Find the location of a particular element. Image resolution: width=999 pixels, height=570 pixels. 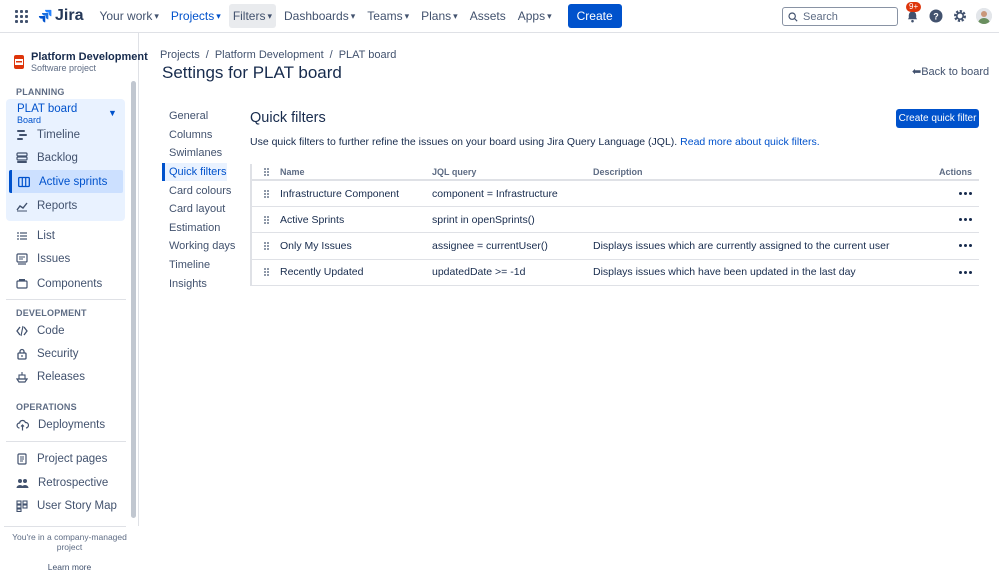

breadcrumb-projects: Projects is located at coordinates (180, 55).